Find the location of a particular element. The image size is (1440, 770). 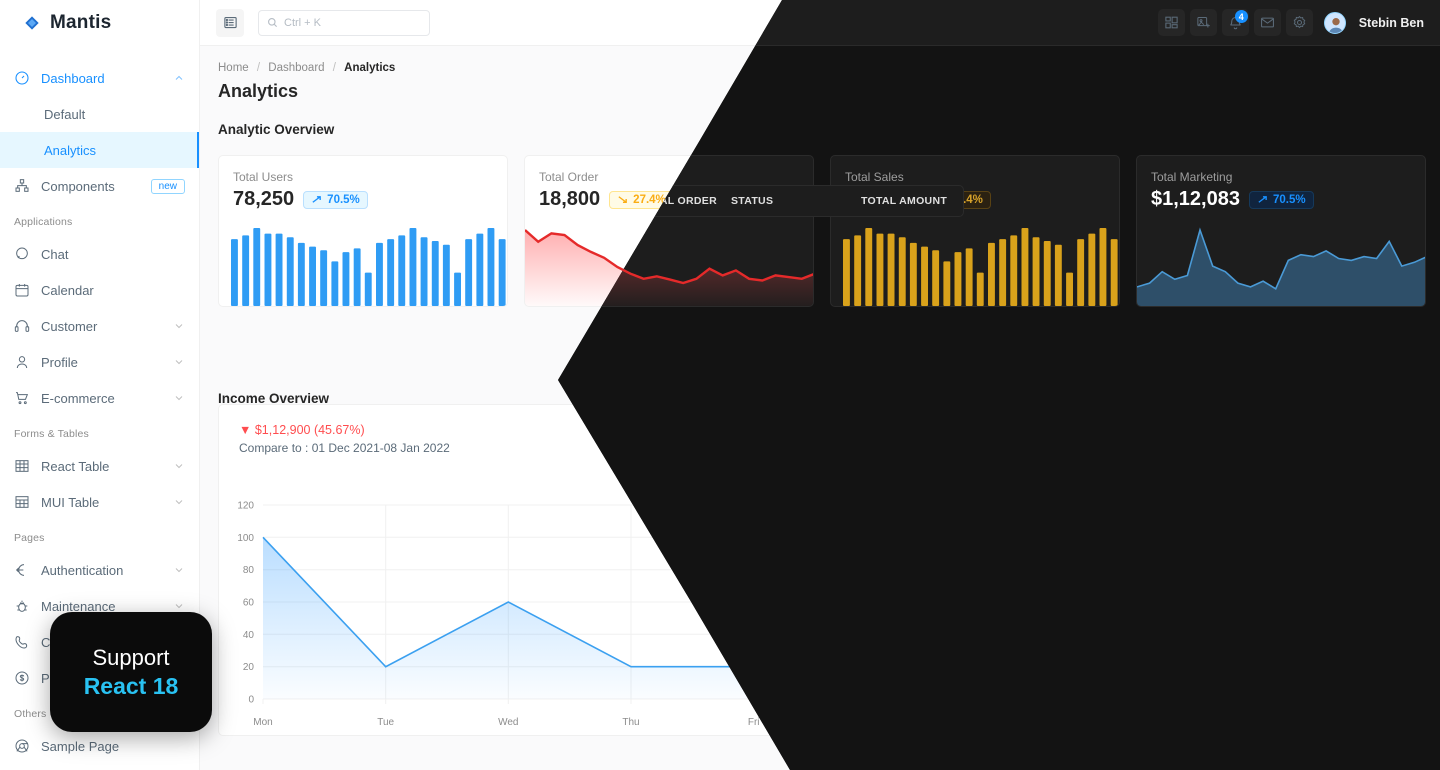

sparkline-area-blue is located at coordinates (1281, 266).